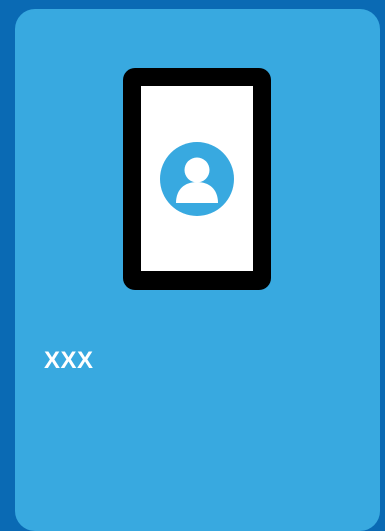 The image size is (385, 531). I want to click on user-avatar-icon, so click(197, 179).